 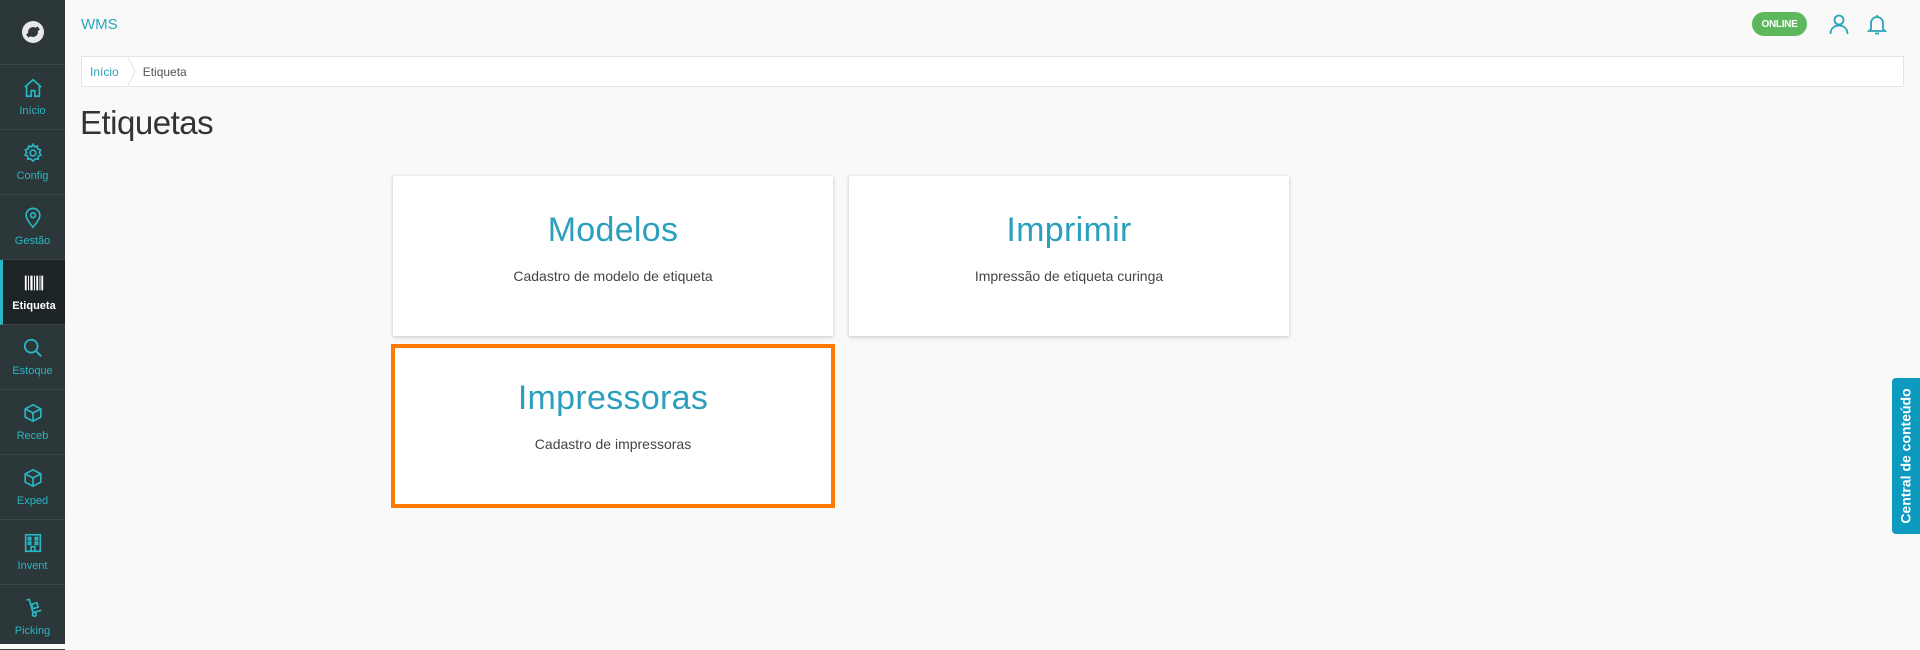 I want to click on sidebar-item-label: Config, so click(x=32, y=176).